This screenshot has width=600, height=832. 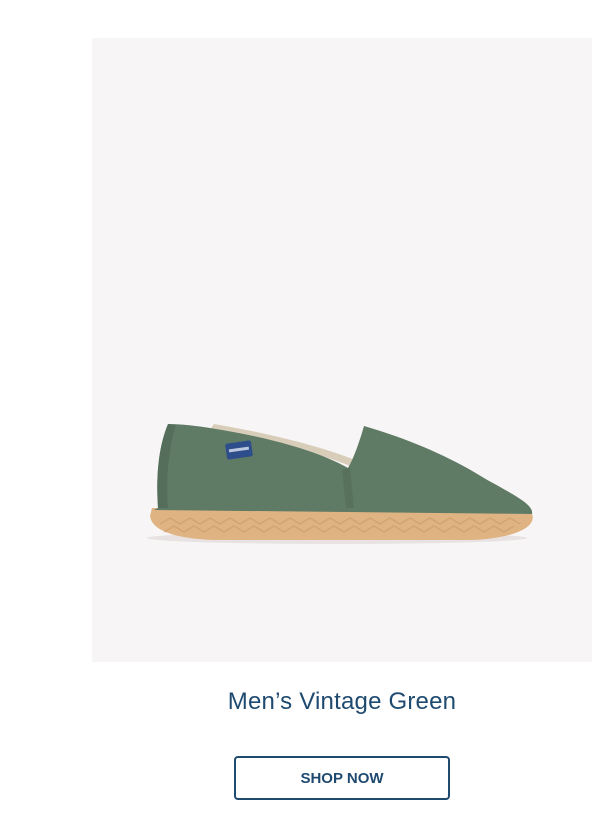 I want to click on espadrille-shoe-illustration, so click(x=340, y=484).